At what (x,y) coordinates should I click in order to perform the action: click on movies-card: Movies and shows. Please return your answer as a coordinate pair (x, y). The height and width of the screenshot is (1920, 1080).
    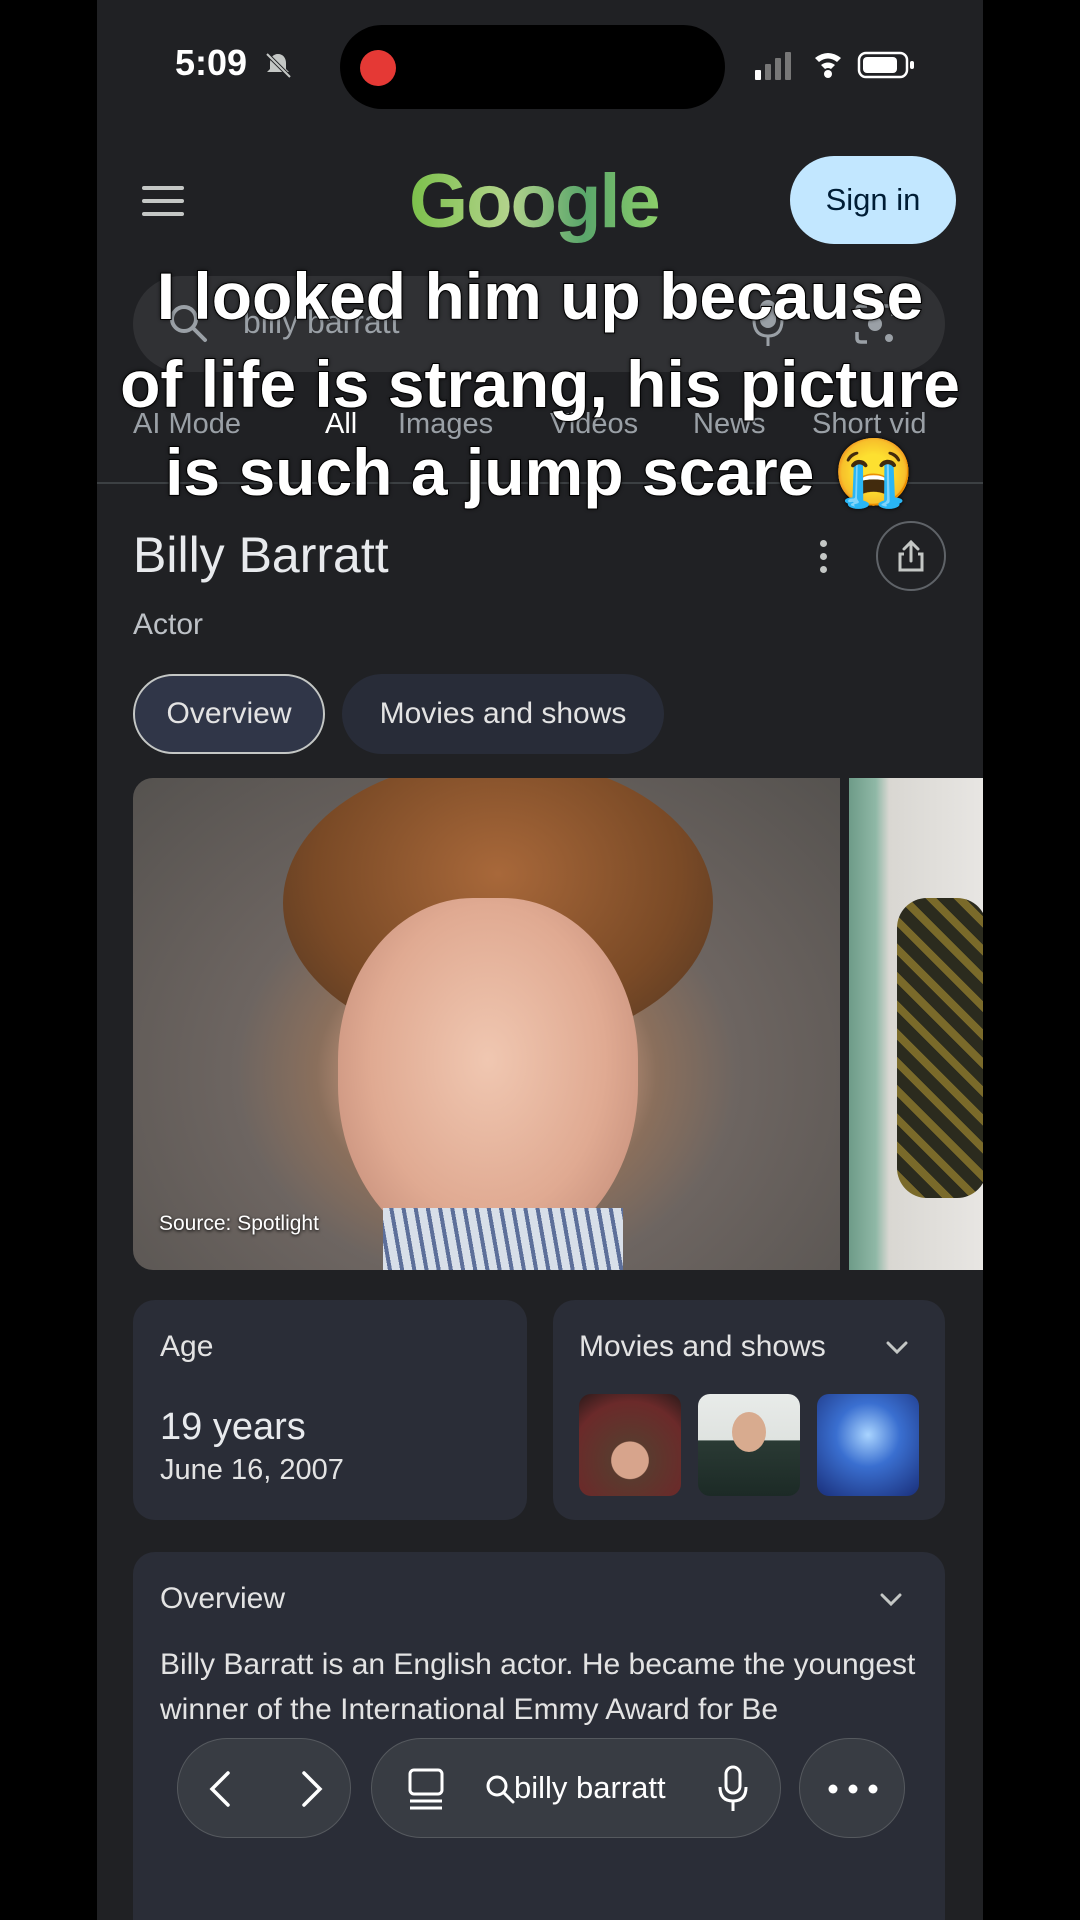
    Looking at the image, I should click on (749, 1410).